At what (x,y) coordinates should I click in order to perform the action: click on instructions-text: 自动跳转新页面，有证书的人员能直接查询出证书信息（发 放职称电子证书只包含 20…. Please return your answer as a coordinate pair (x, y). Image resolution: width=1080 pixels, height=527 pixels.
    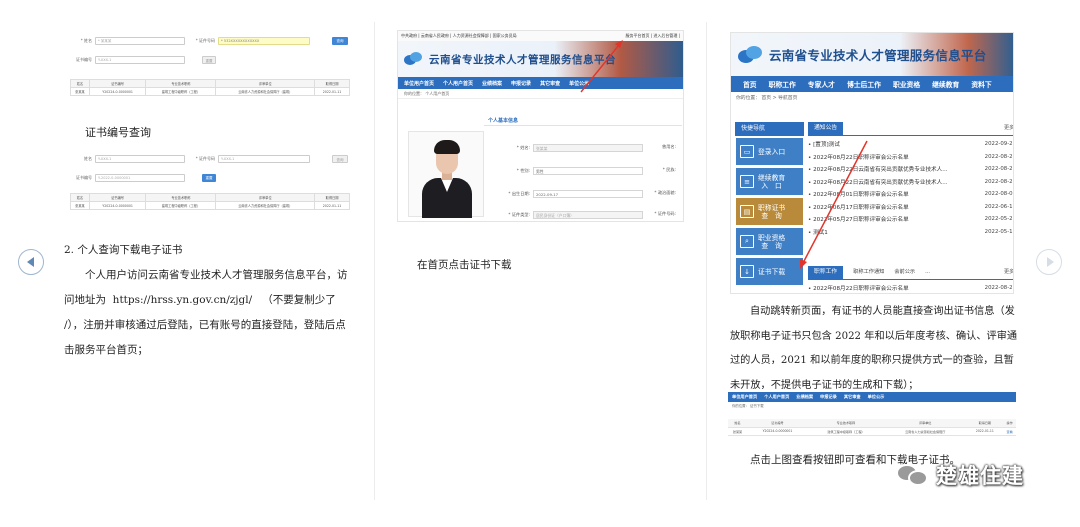
    Looking at the image, I should click on (875, 349).